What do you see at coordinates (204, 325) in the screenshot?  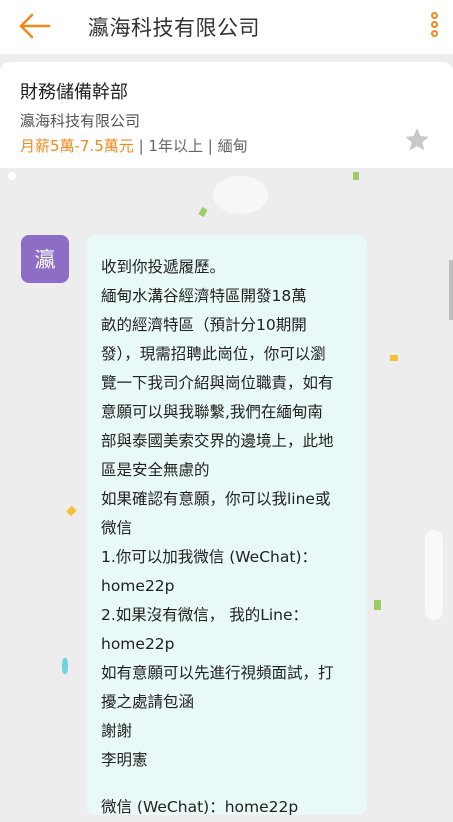 I see `message-line: 畝的經濟特區（預計分10期開` at bounding box center [204, 325].